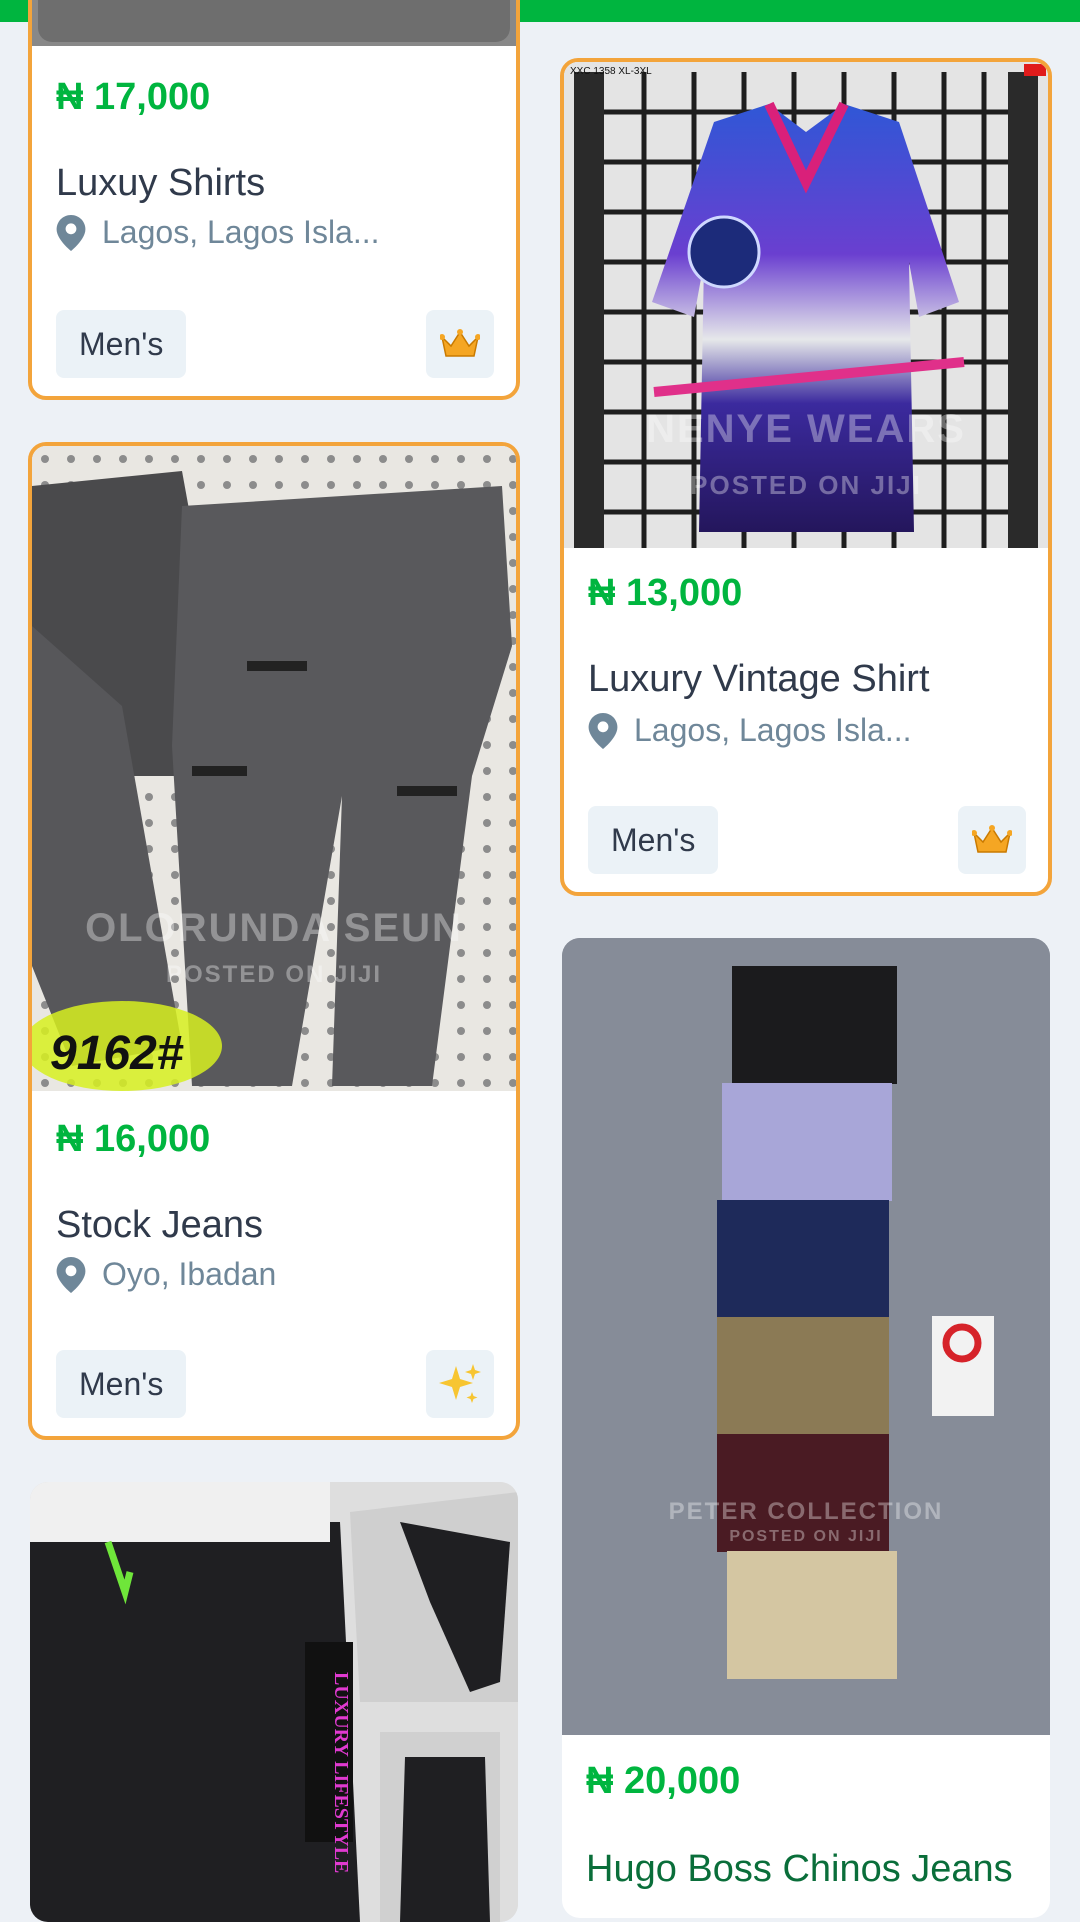 This screenshot has height=1922, width=1080. Describe the element at coordinates (341, 1773) in the screenshot. I see `image-text: LUXURY LIFESTYLE` at that location.